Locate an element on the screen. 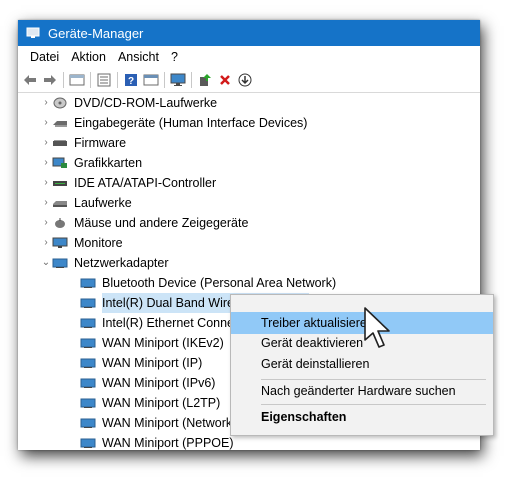 The width and height of the screenshot is (515, 480). tree-category-ide: › IDE ATA/ATAPI-Controller is located at coordinates (128, 183).